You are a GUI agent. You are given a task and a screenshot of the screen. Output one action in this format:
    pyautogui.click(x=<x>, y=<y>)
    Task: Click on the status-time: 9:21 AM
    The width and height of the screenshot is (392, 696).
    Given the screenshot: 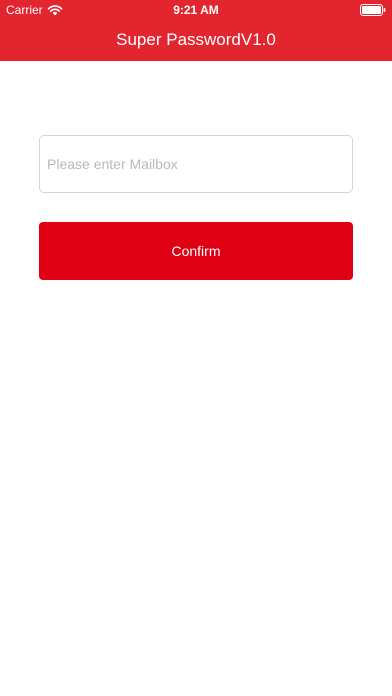 What is the action you would take?
    pyautogui.click(x=196, y=10)
    